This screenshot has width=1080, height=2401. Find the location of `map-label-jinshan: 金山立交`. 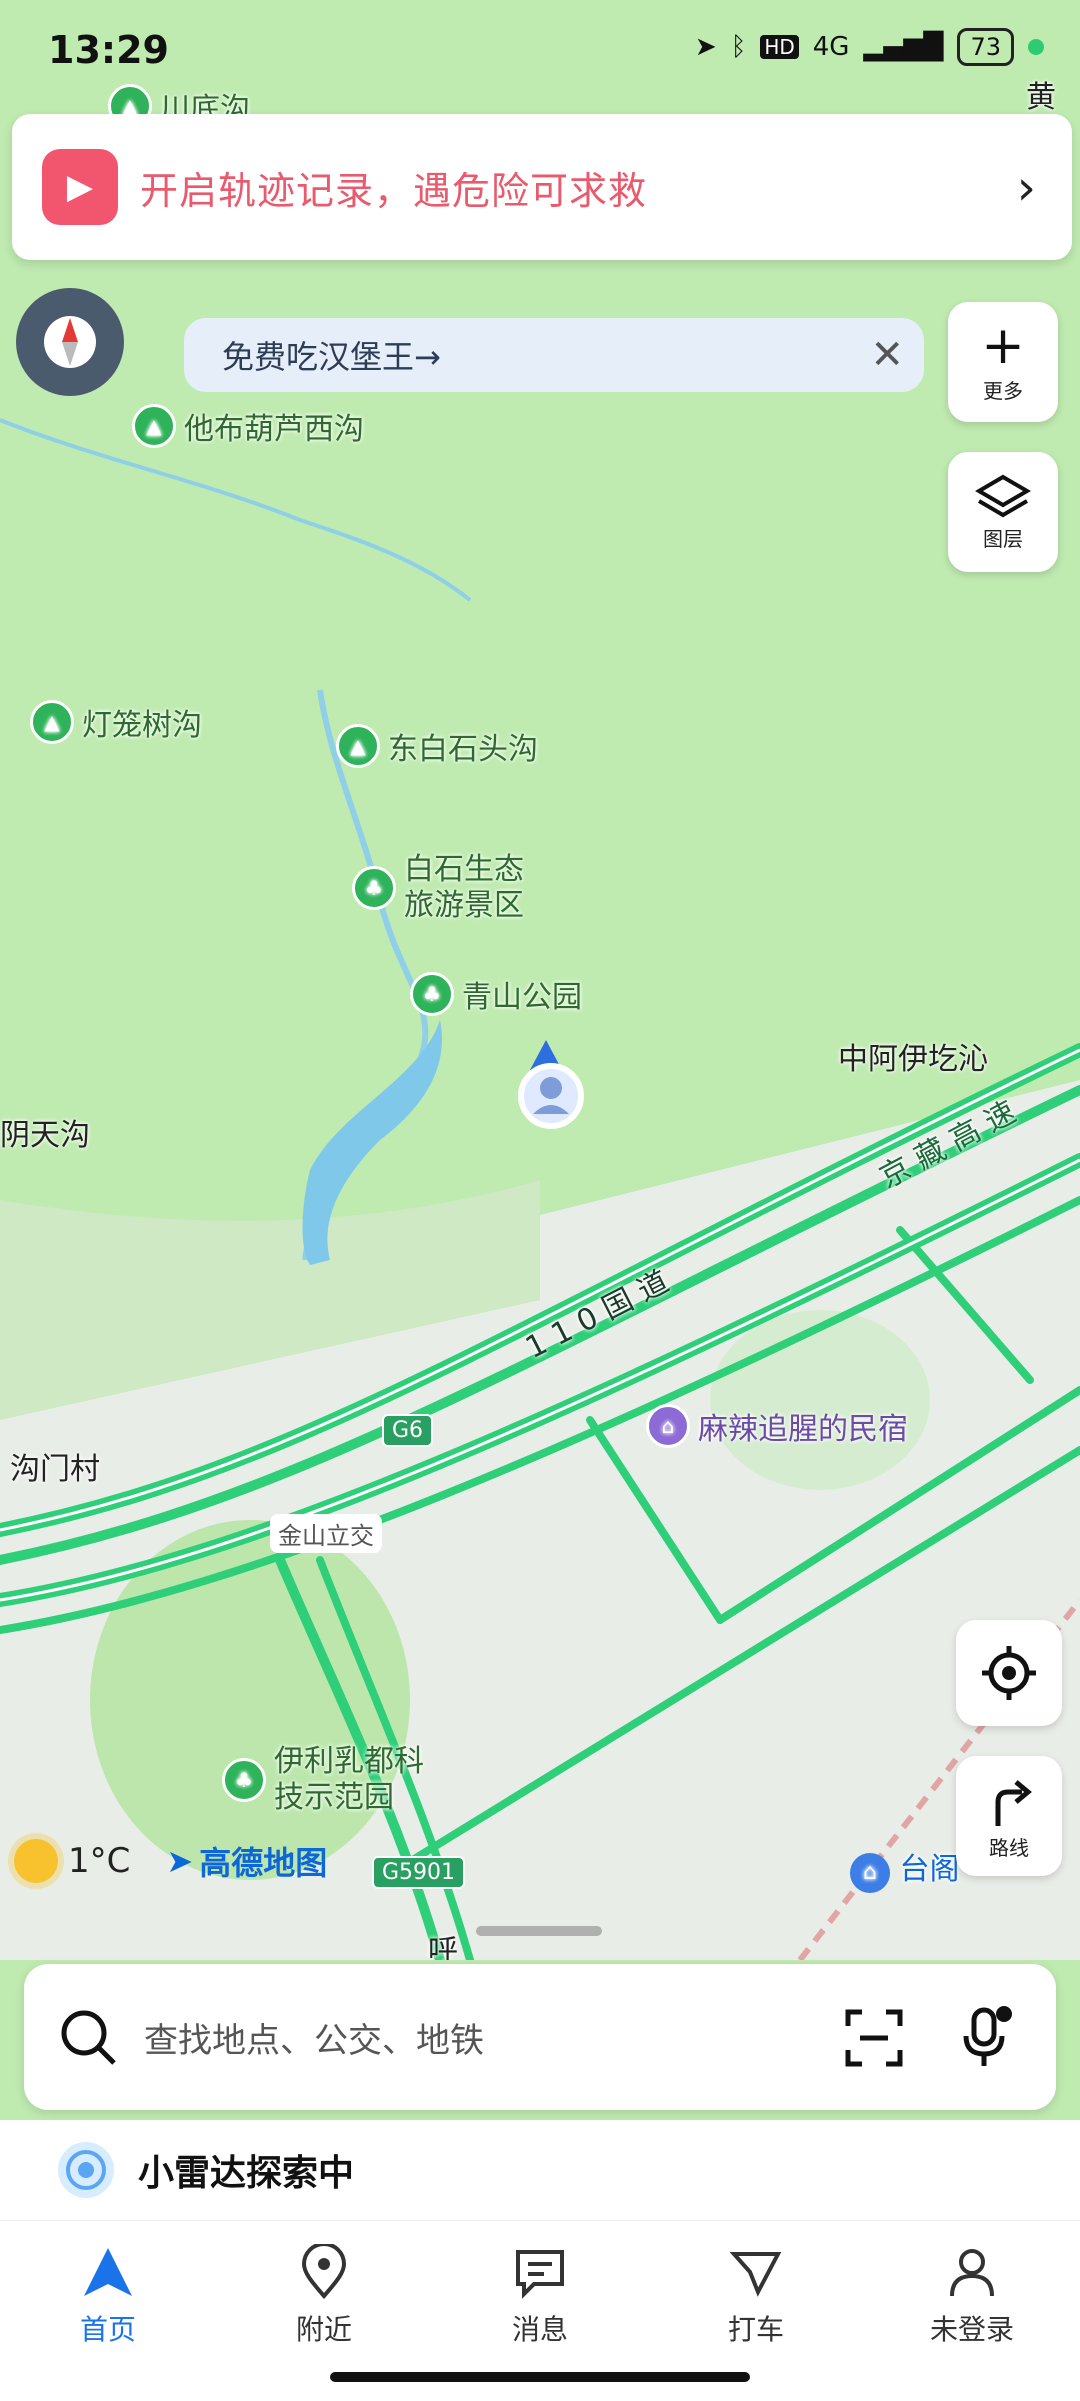

map-label-jinshan: 金山立交 is located at coordinates (326, 1533).